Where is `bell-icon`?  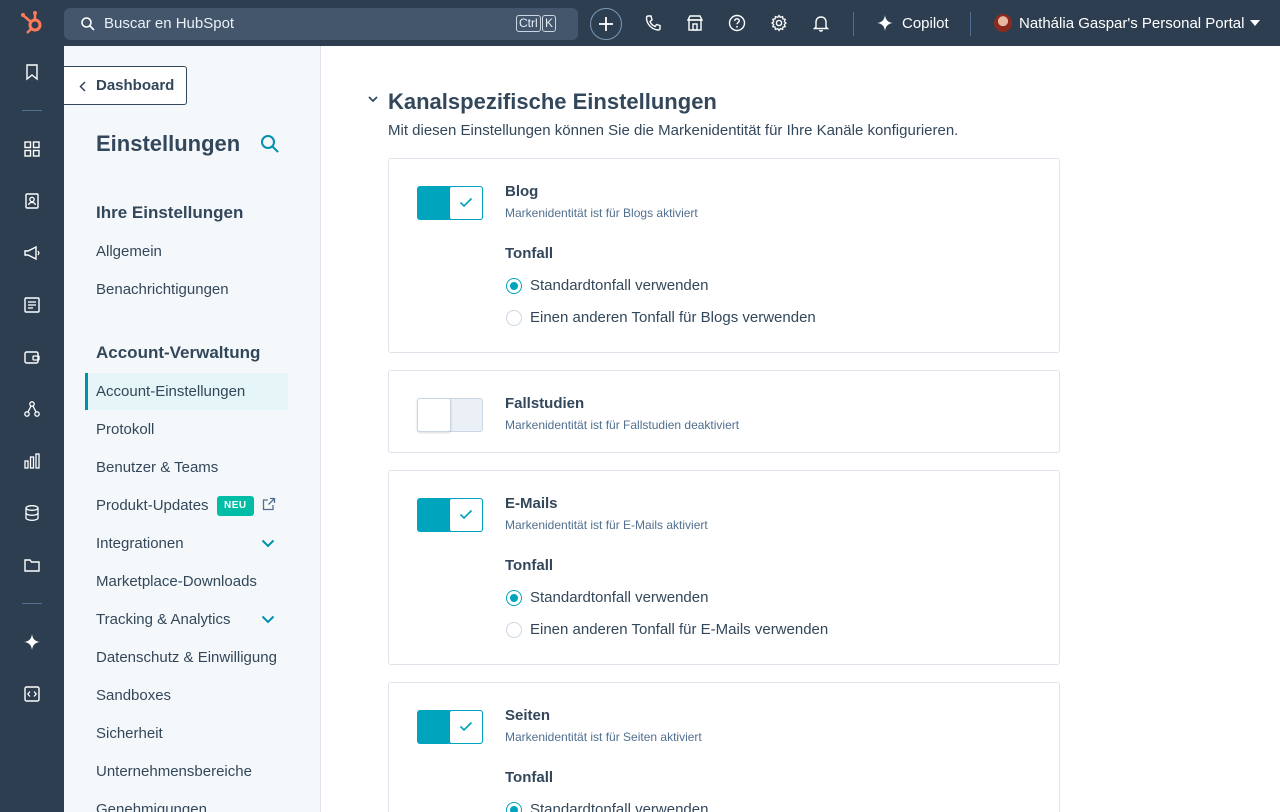 bell-icon is located at coordinates (821, 23).